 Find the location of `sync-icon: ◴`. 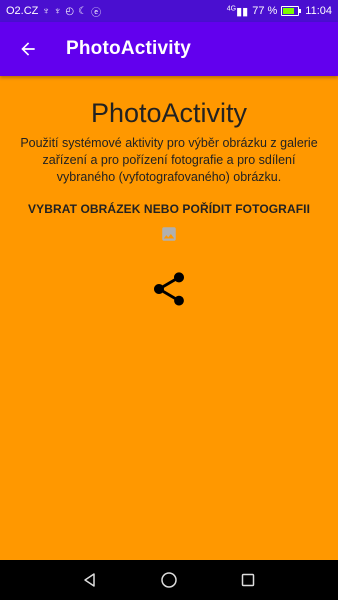

sync-icon: ◴ is located at coordinates (70, 11).